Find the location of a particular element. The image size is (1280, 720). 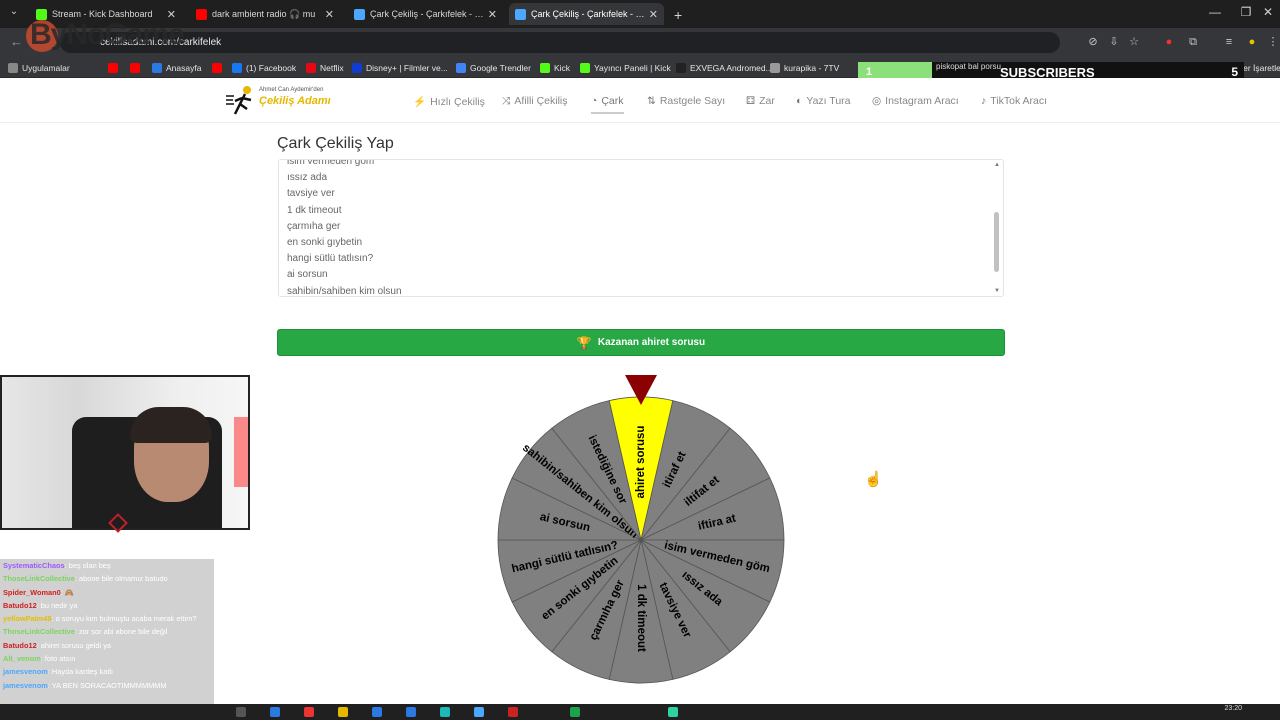

tab-search-icon: ⌄ is located at coordinates (14, 11).